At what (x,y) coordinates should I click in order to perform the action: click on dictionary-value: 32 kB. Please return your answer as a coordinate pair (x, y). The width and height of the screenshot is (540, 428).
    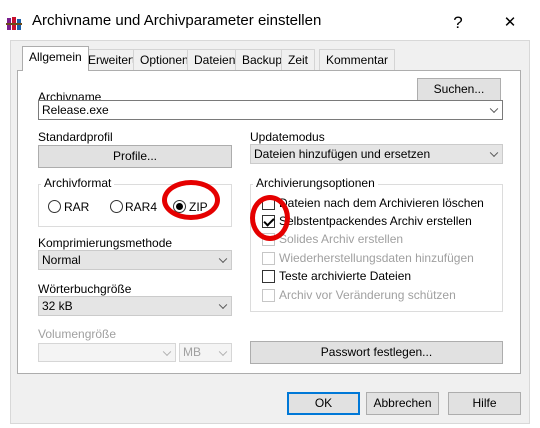
    Looking at the image, I should click on (57, 306).